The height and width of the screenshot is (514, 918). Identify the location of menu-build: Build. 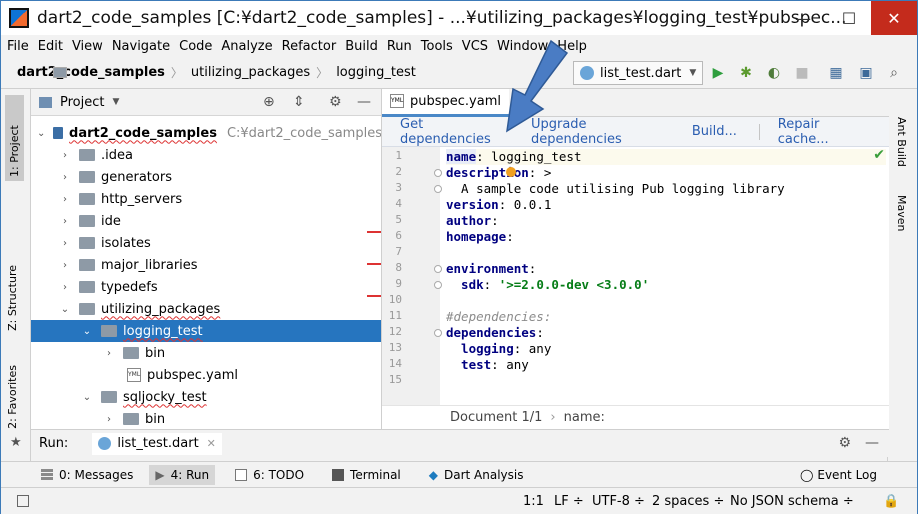
(361, 46).